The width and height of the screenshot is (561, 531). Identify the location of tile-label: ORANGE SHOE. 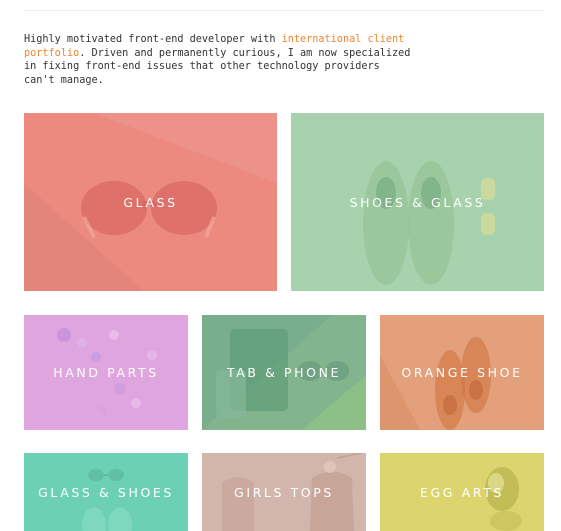
(462, 372).